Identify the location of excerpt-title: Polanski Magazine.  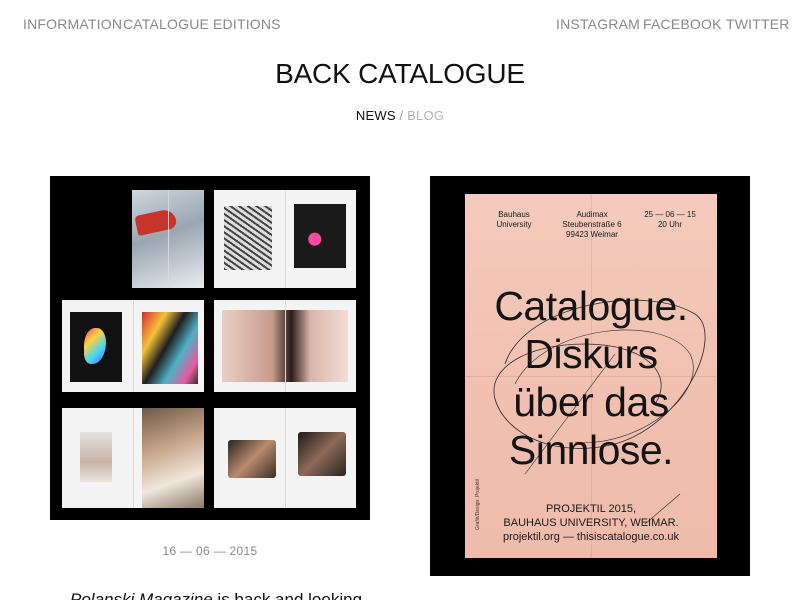
(141, 595).